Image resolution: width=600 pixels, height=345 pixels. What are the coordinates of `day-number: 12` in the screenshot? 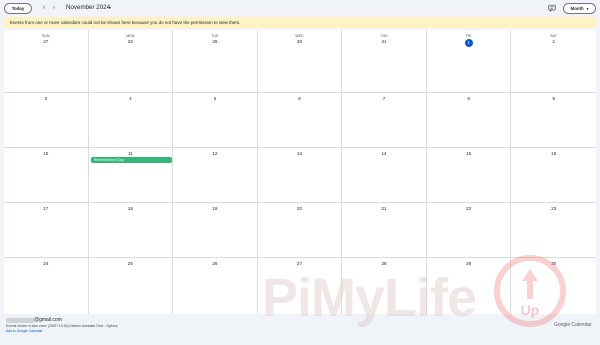 It's located at (215, 153).